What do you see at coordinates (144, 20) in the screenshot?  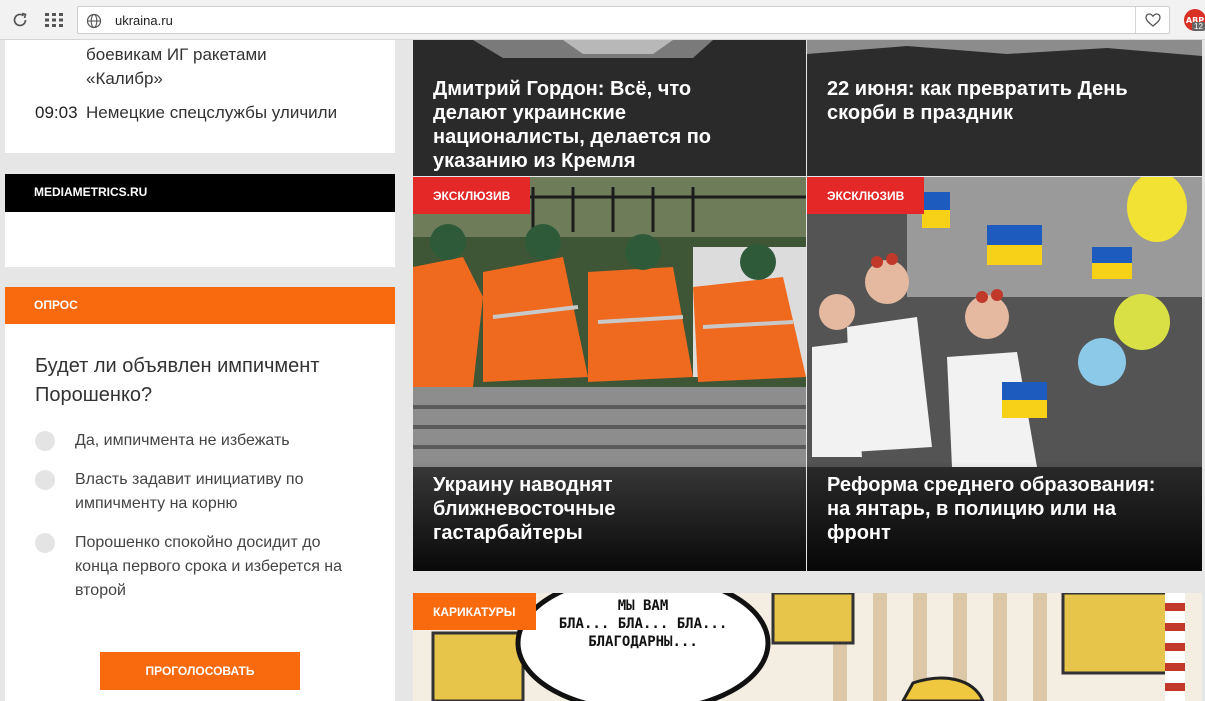 I see `url-text: ukraina.ru` at bounding box center [144, 20].